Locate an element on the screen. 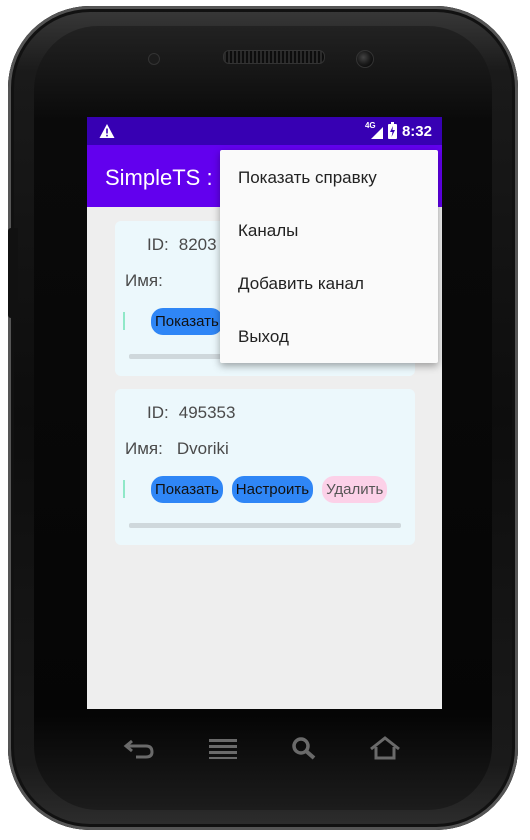 This screenshot has height=840, width=530. back-icon is located at coordinates (139, 748).